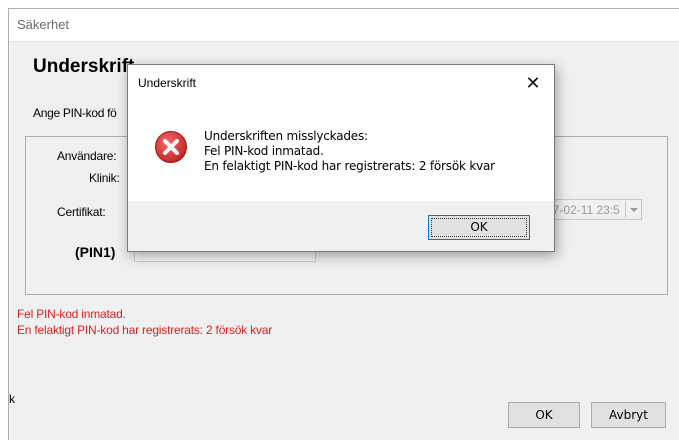  Describe the element at coordinates (104, 178) in the screenshot. I see `clinic-label: Klinik:` at that location.